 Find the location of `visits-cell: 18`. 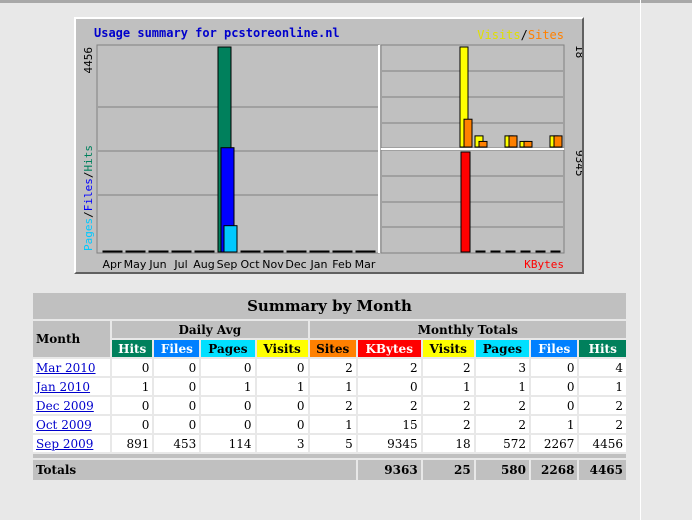

visits-cell: 18 is located at coordinates (448, 443).